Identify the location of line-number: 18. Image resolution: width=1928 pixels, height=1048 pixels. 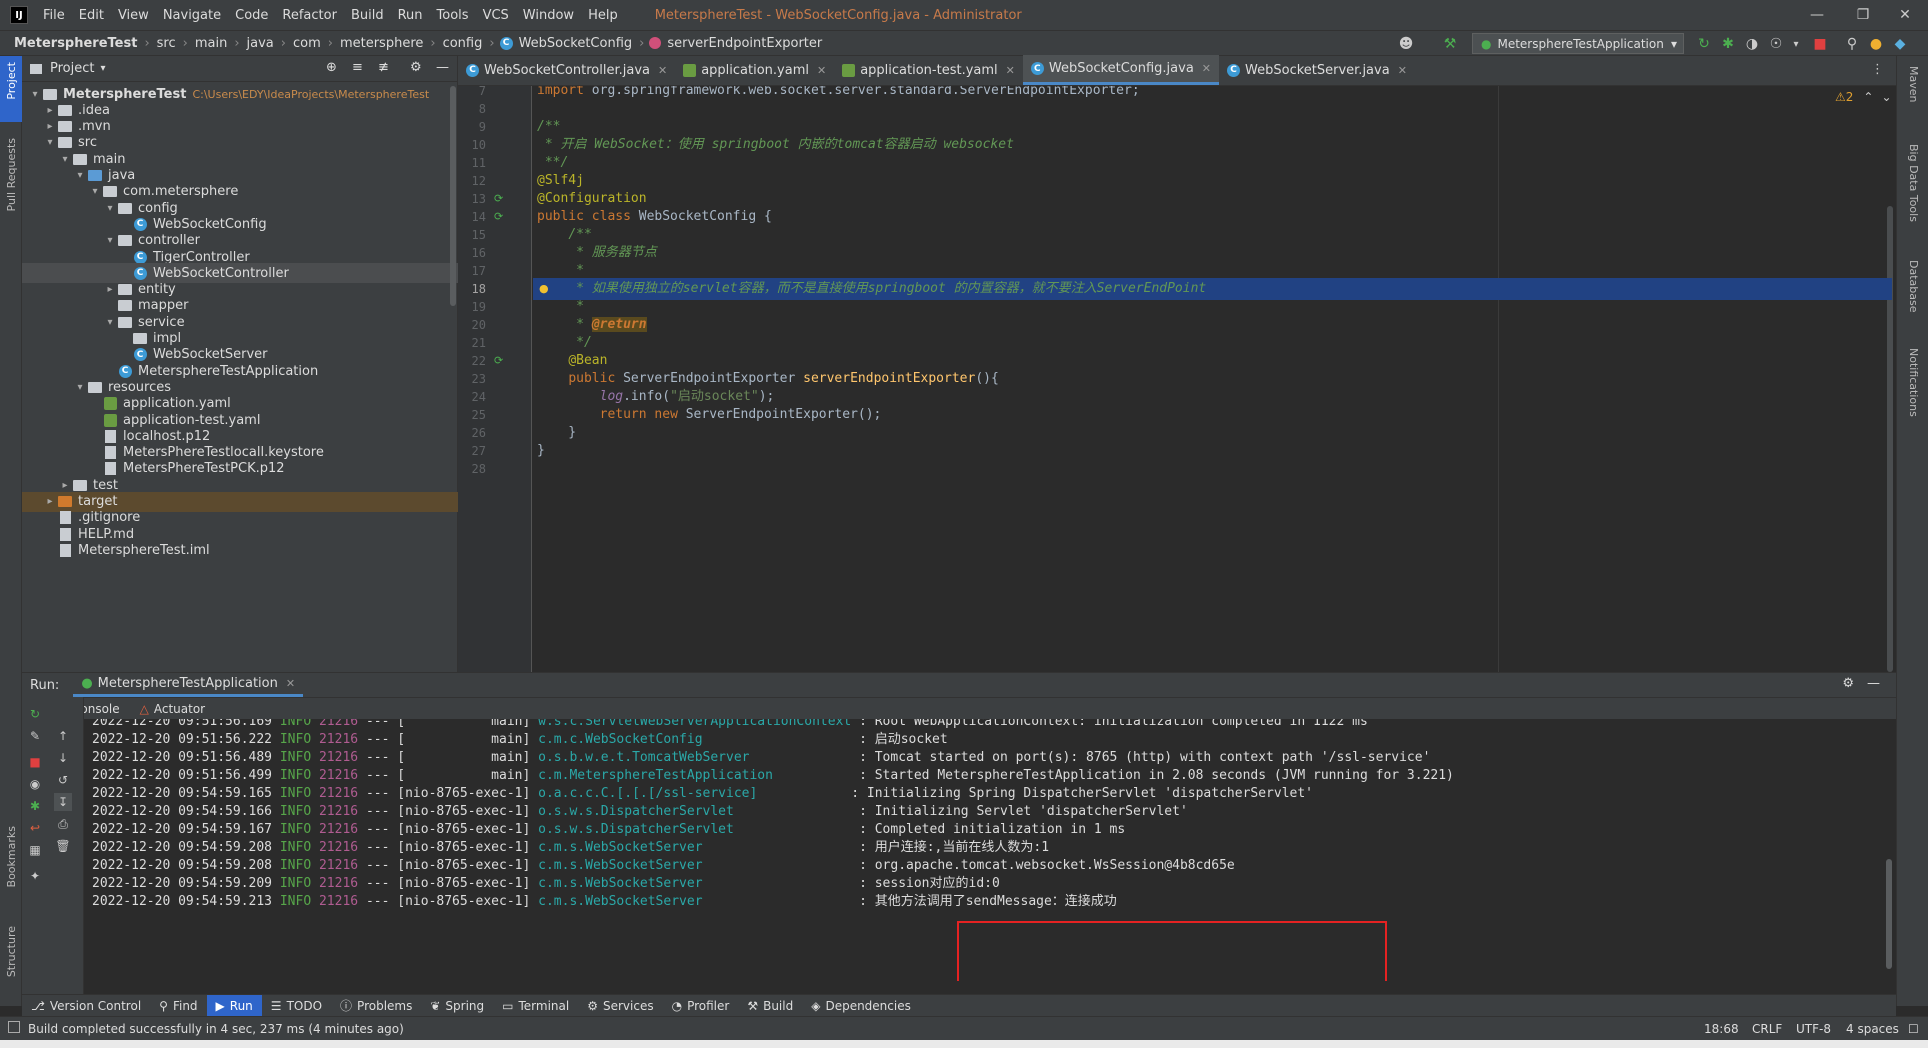
(472, 289).